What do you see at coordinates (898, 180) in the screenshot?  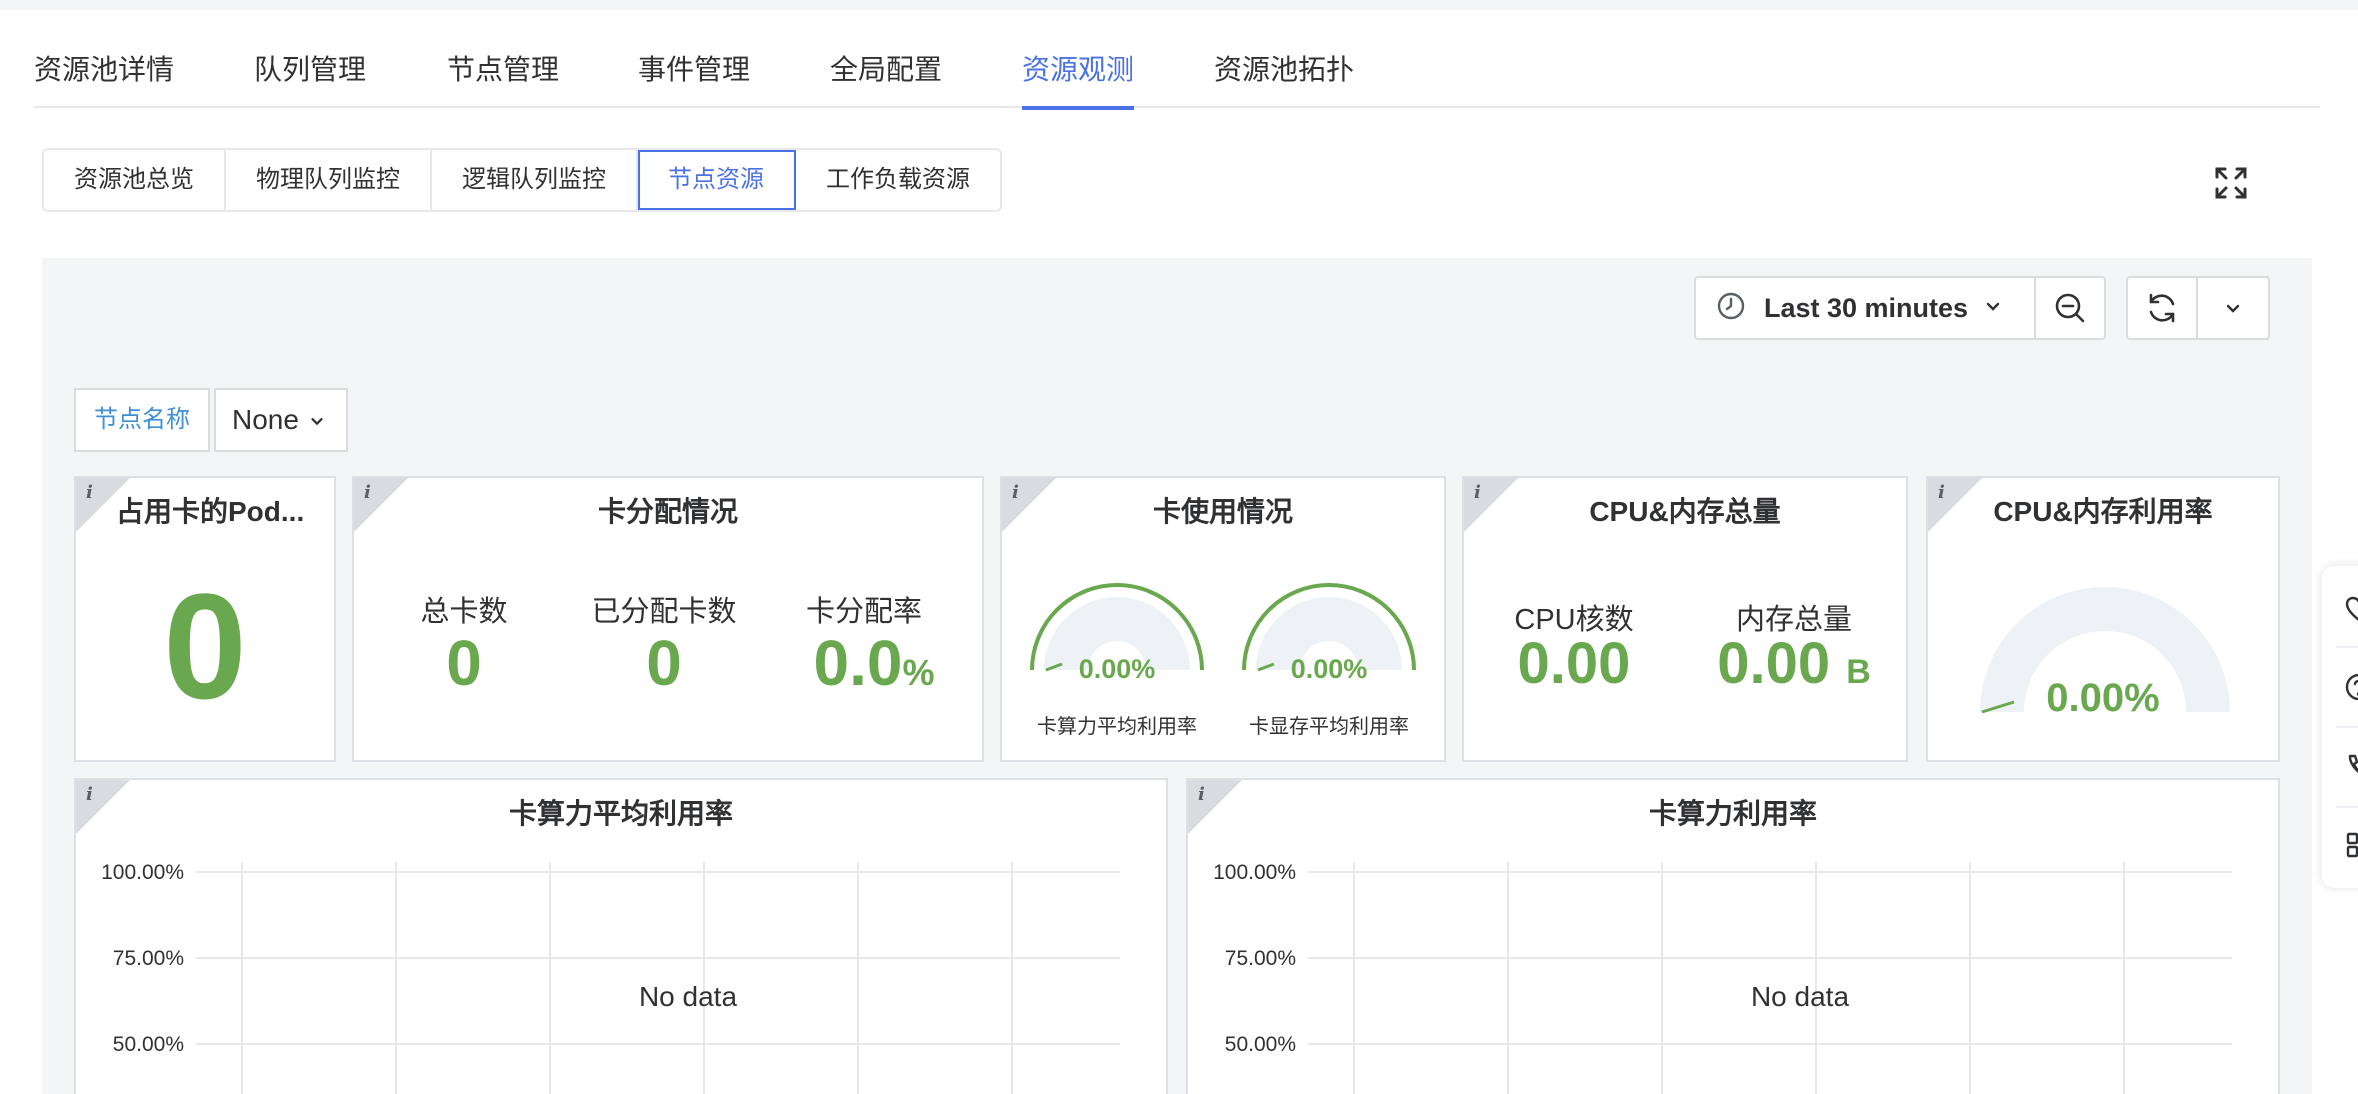 I see `subtab-workload-resource: 工作负载资源` at bounding box center [898, 180].